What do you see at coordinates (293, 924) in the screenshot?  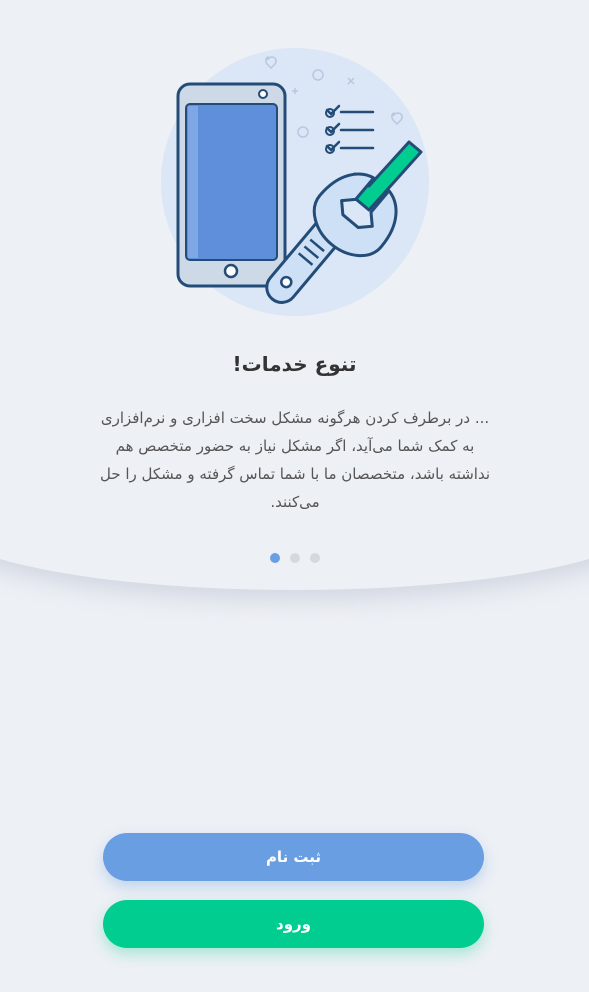 I see `login-button: ورود` at bounding box center [293, 924].